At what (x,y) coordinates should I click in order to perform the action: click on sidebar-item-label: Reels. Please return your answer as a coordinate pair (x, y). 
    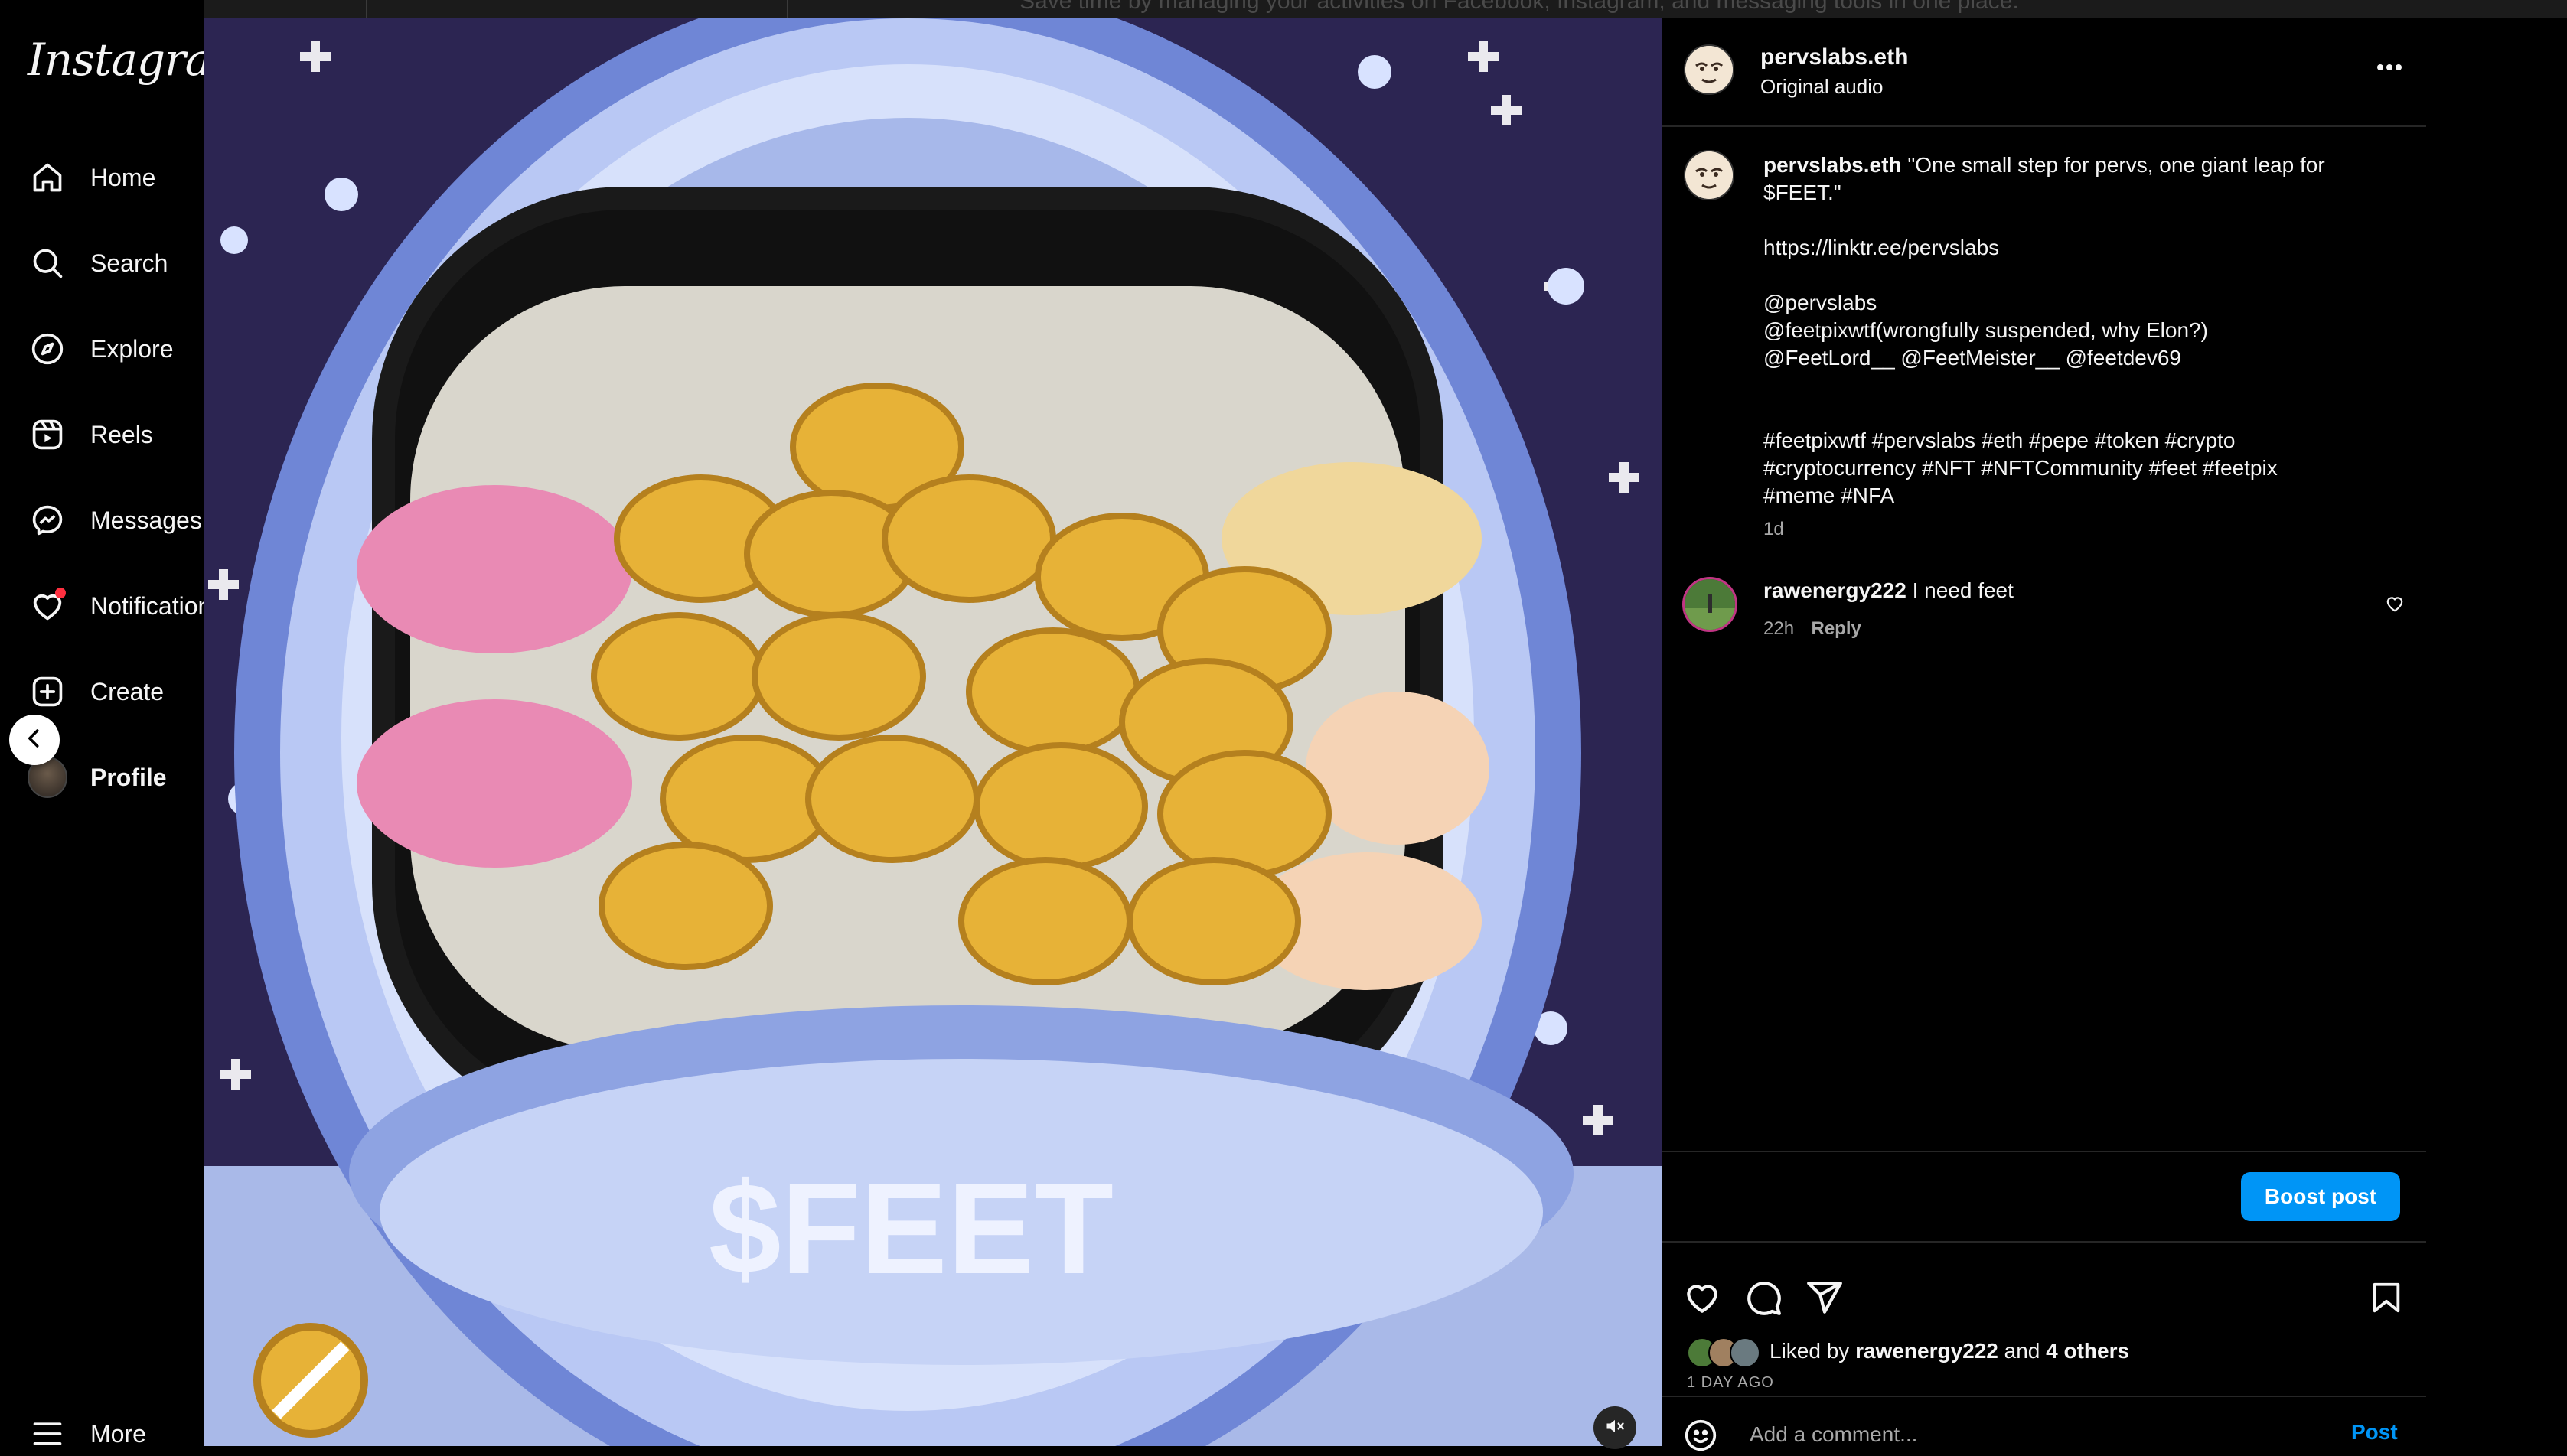
    Looking at the image, I should click on (121, 434).